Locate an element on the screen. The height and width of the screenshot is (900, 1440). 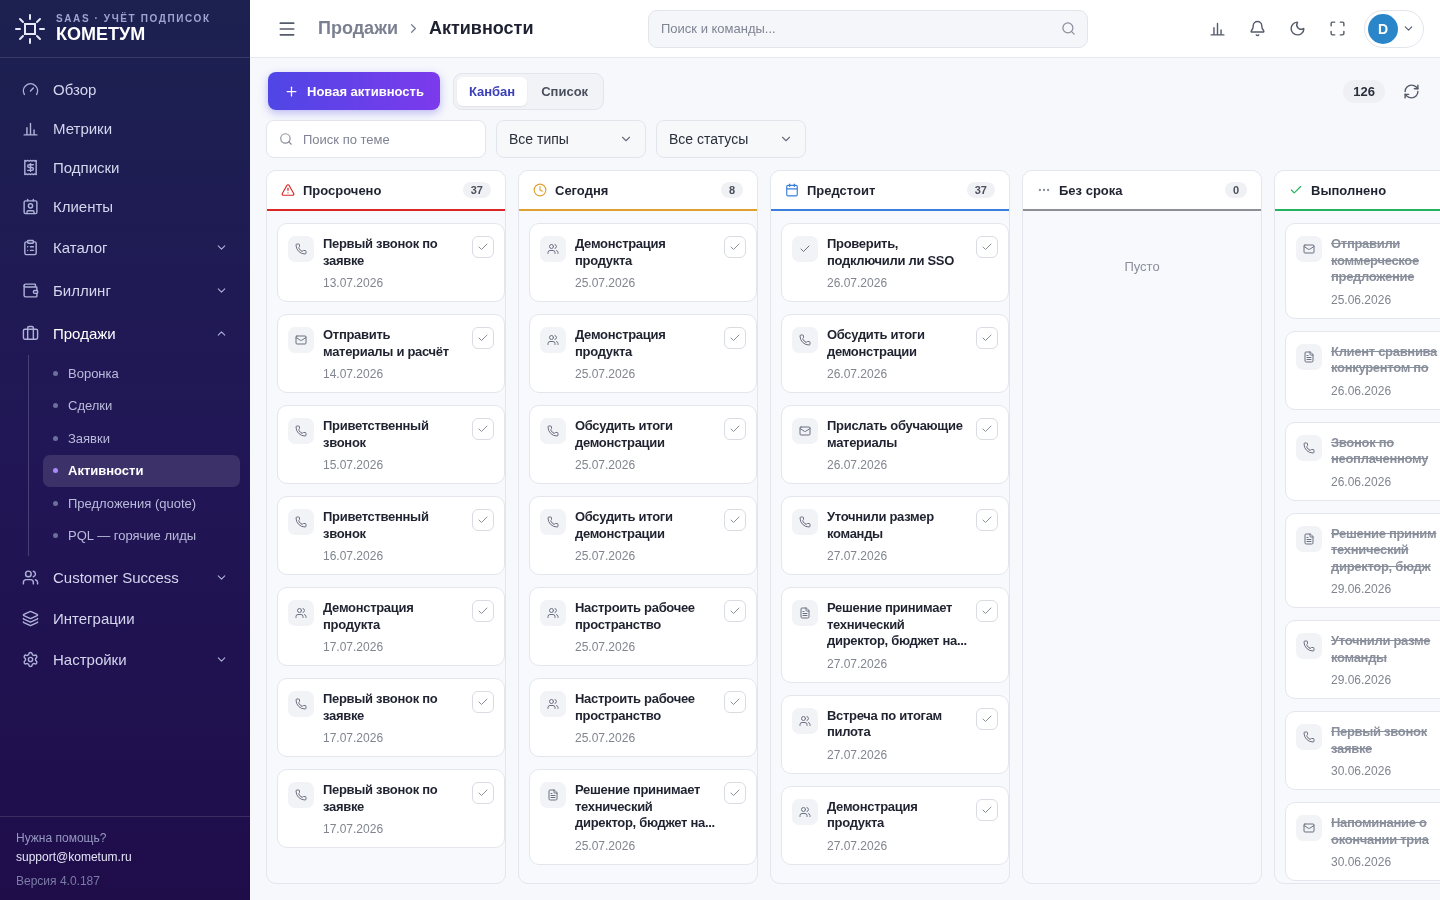
nav-item: Customer Success is located at coordinates (125, 577).